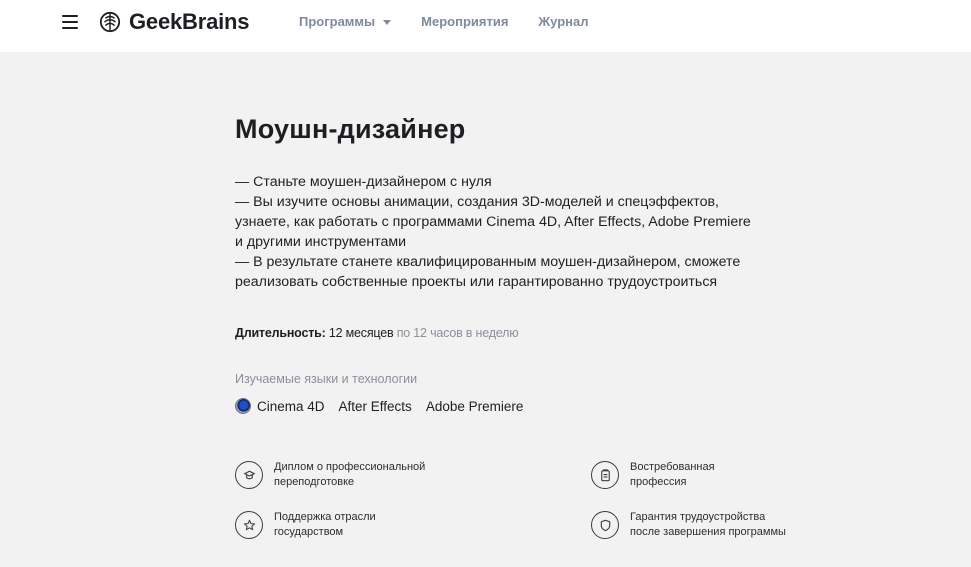 This screenshot has height=567, width=971. I want to click on feature-text: Диплом о профессиональной переподготовке, so click(374, 475).